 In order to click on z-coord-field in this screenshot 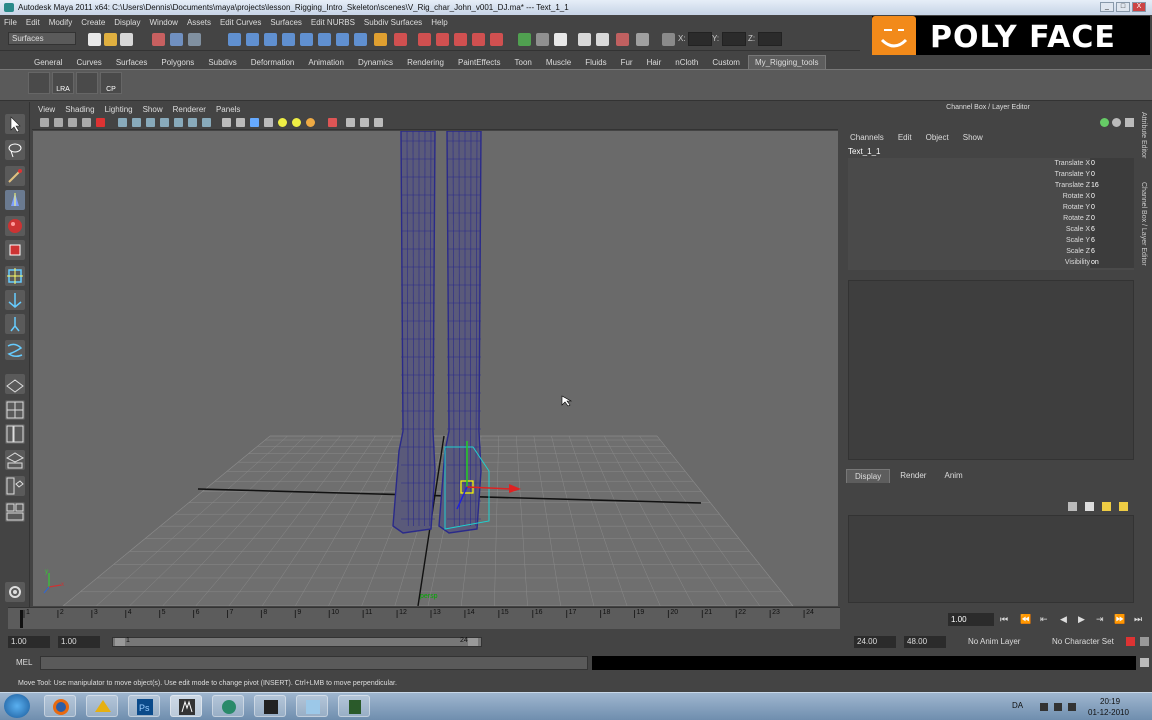, I will do `click(770, 39)`.